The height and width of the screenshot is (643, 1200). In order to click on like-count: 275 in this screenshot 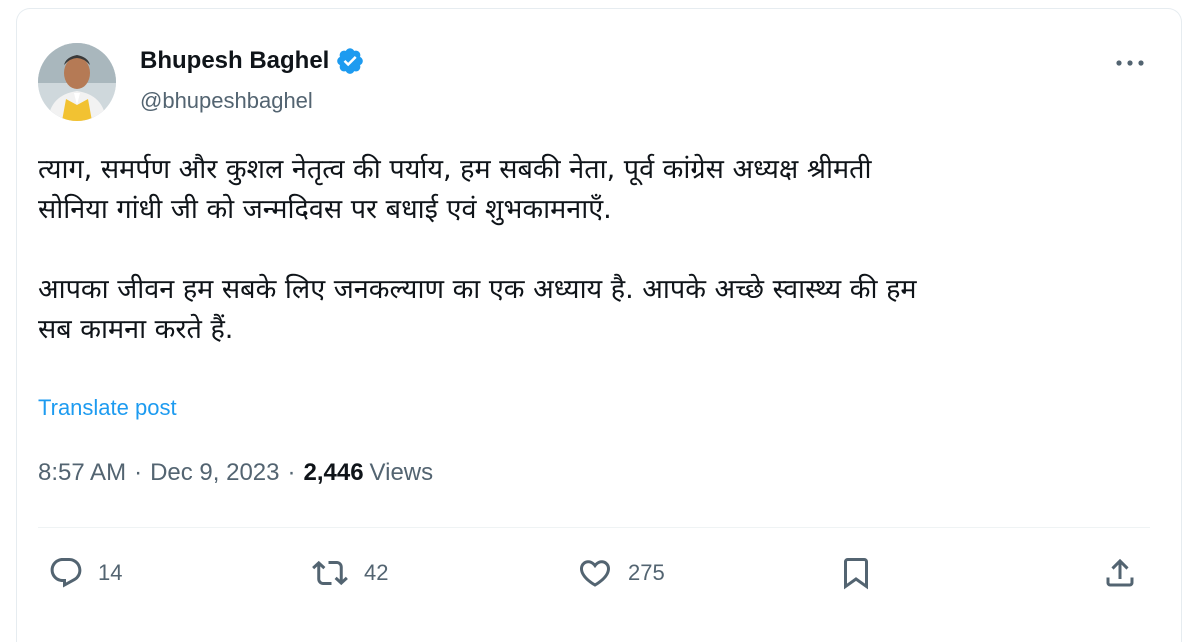, I will do `click(646, 572)`.